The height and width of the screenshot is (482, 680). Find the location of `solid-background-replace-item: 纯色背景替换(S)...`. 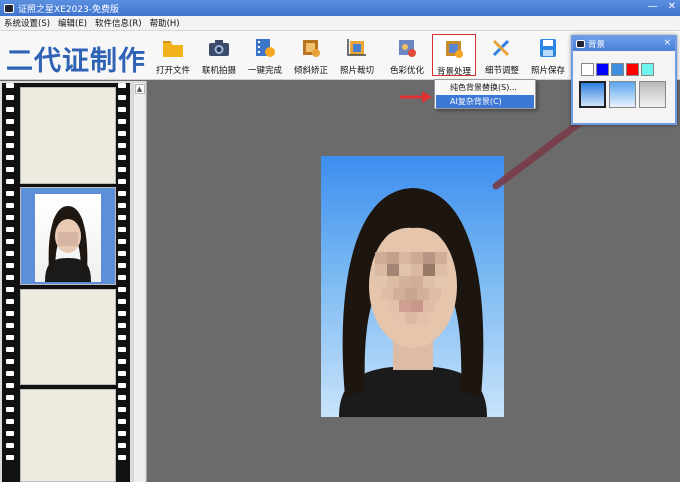

solid-background-replace-item: 纯色背景替换(S)... is located at coordinates (485, 87).